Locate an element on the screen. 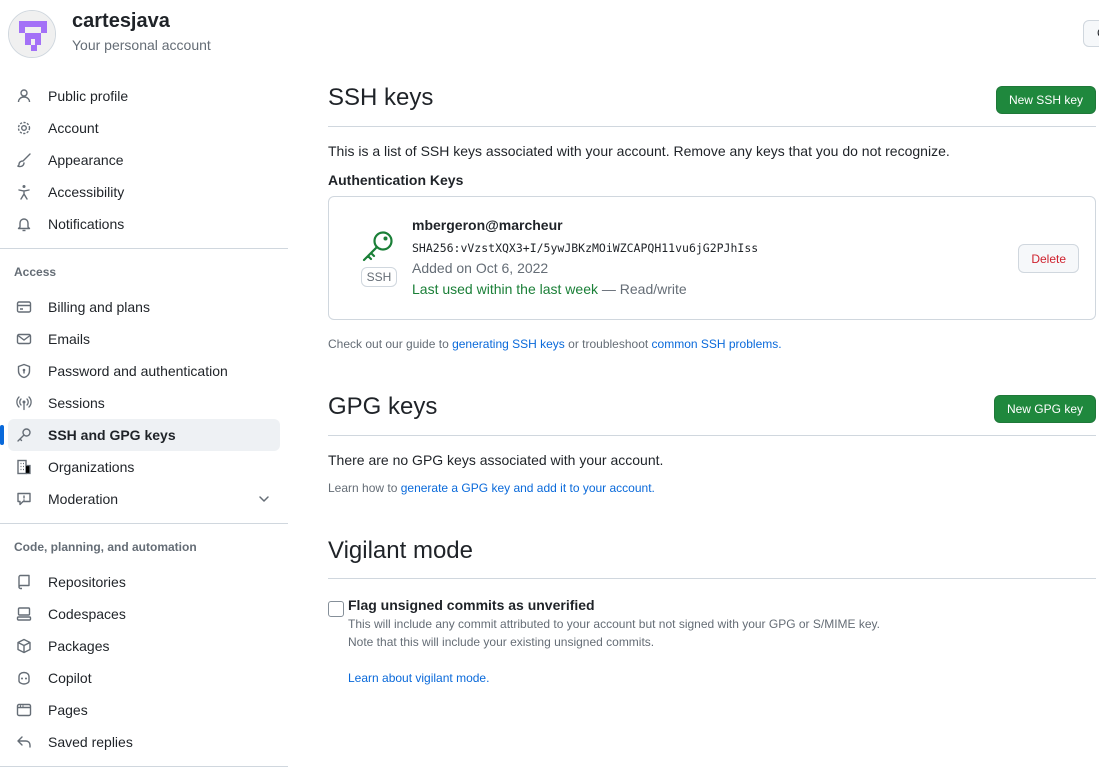 This screenshot has width=1099, height=773. sidebar-item-label: Saved replies is located at coordinates (90, 742).